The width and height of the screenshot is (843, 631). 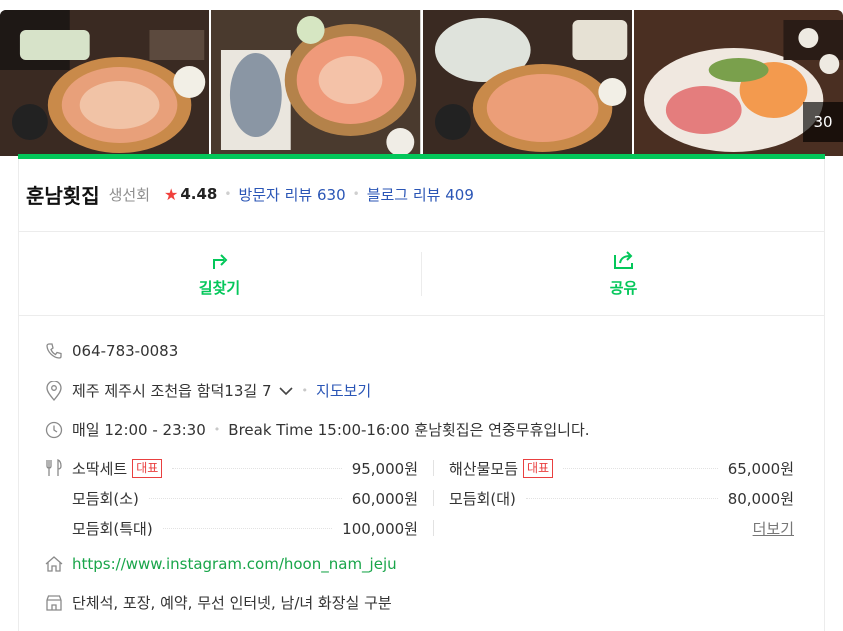 I want to click on facilities-row: 단체석, 포장, 예약, 무선 인터넷, 남/녀 화장실 구분, so click(x=424, y=602).